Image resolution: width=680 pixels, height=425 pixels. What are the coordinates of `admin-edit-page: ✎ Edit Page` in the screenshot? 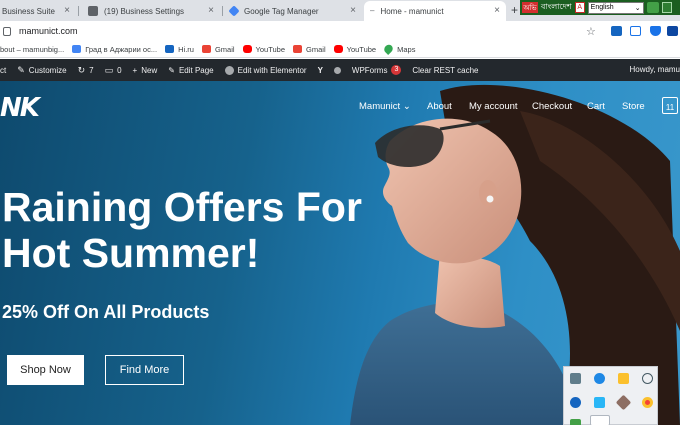 It's located at (190, 70).